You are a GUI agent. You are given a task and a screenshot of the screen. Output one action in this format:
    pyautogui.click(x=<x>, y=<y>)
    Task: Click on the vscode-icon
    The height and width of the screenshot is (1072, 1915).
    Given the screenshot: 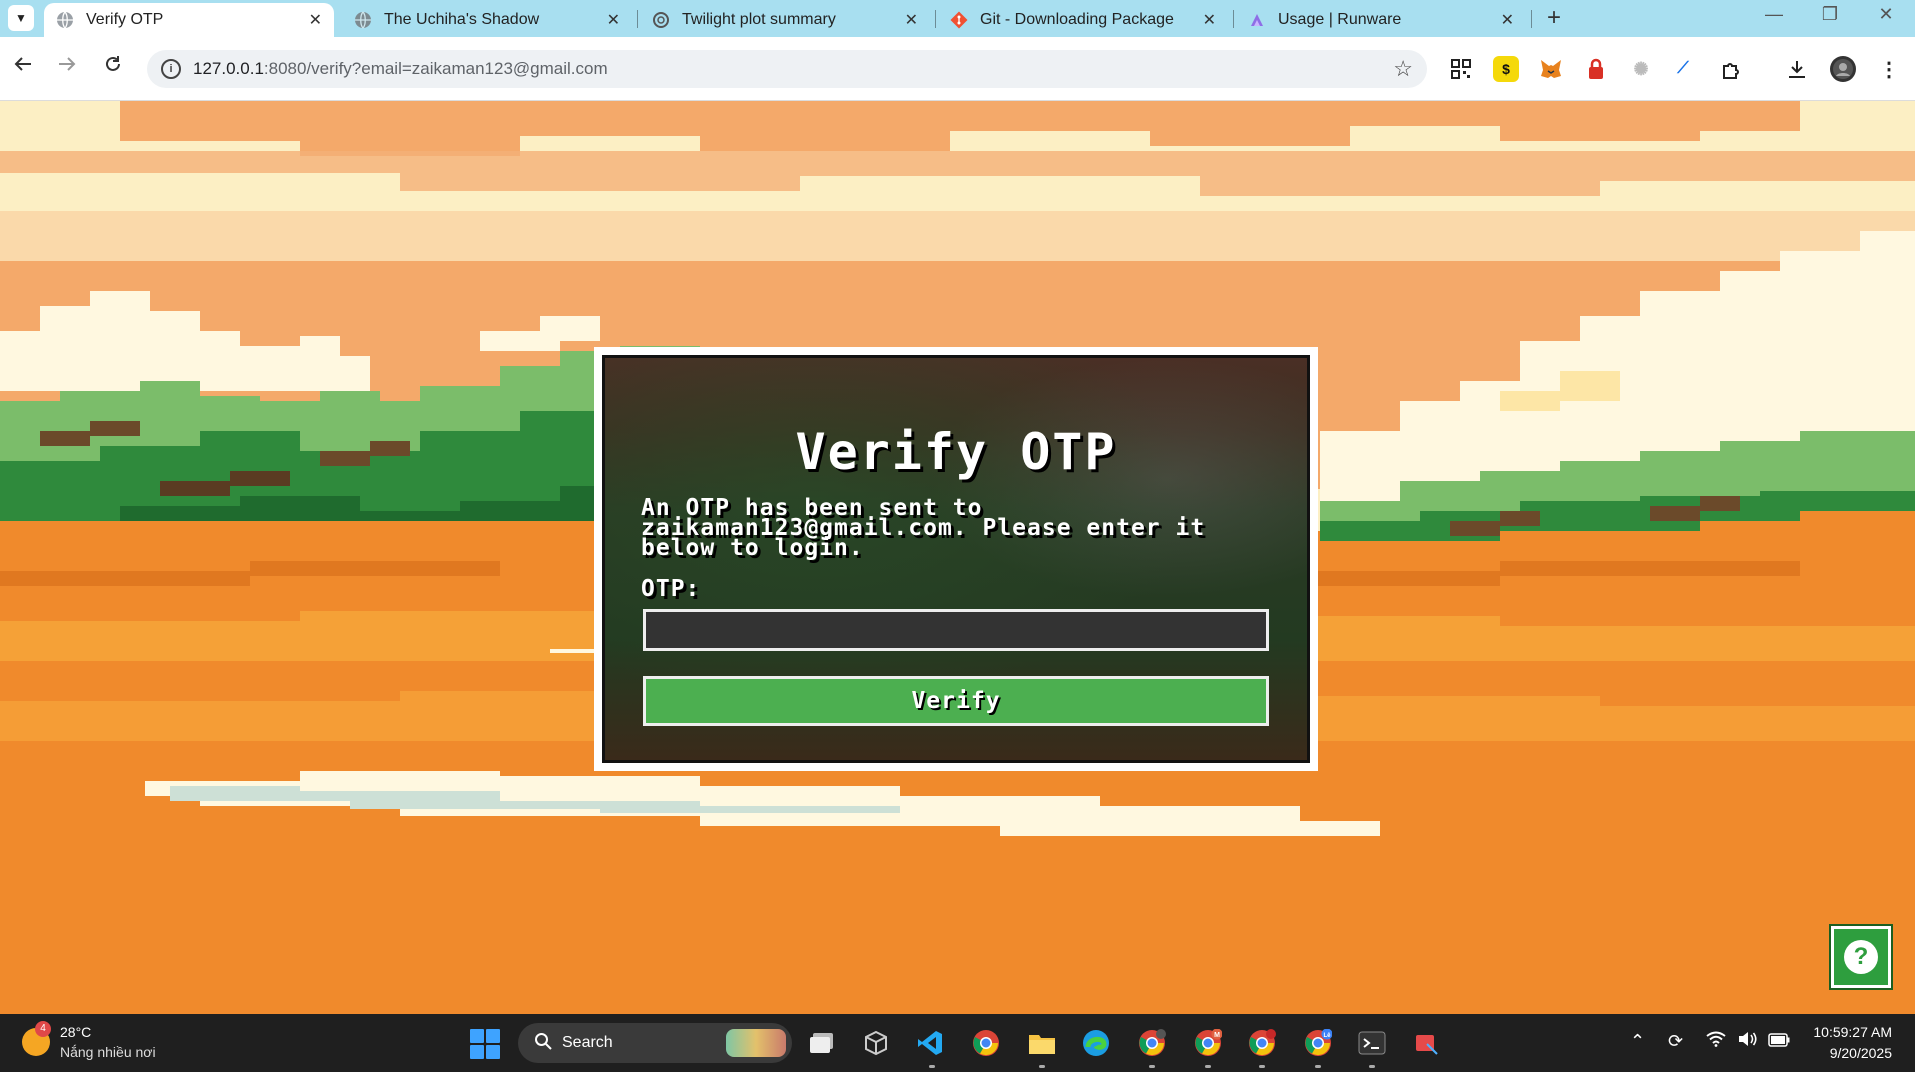 What is the action you would take?
    pyautogui.click(x=930, y=1043)
    